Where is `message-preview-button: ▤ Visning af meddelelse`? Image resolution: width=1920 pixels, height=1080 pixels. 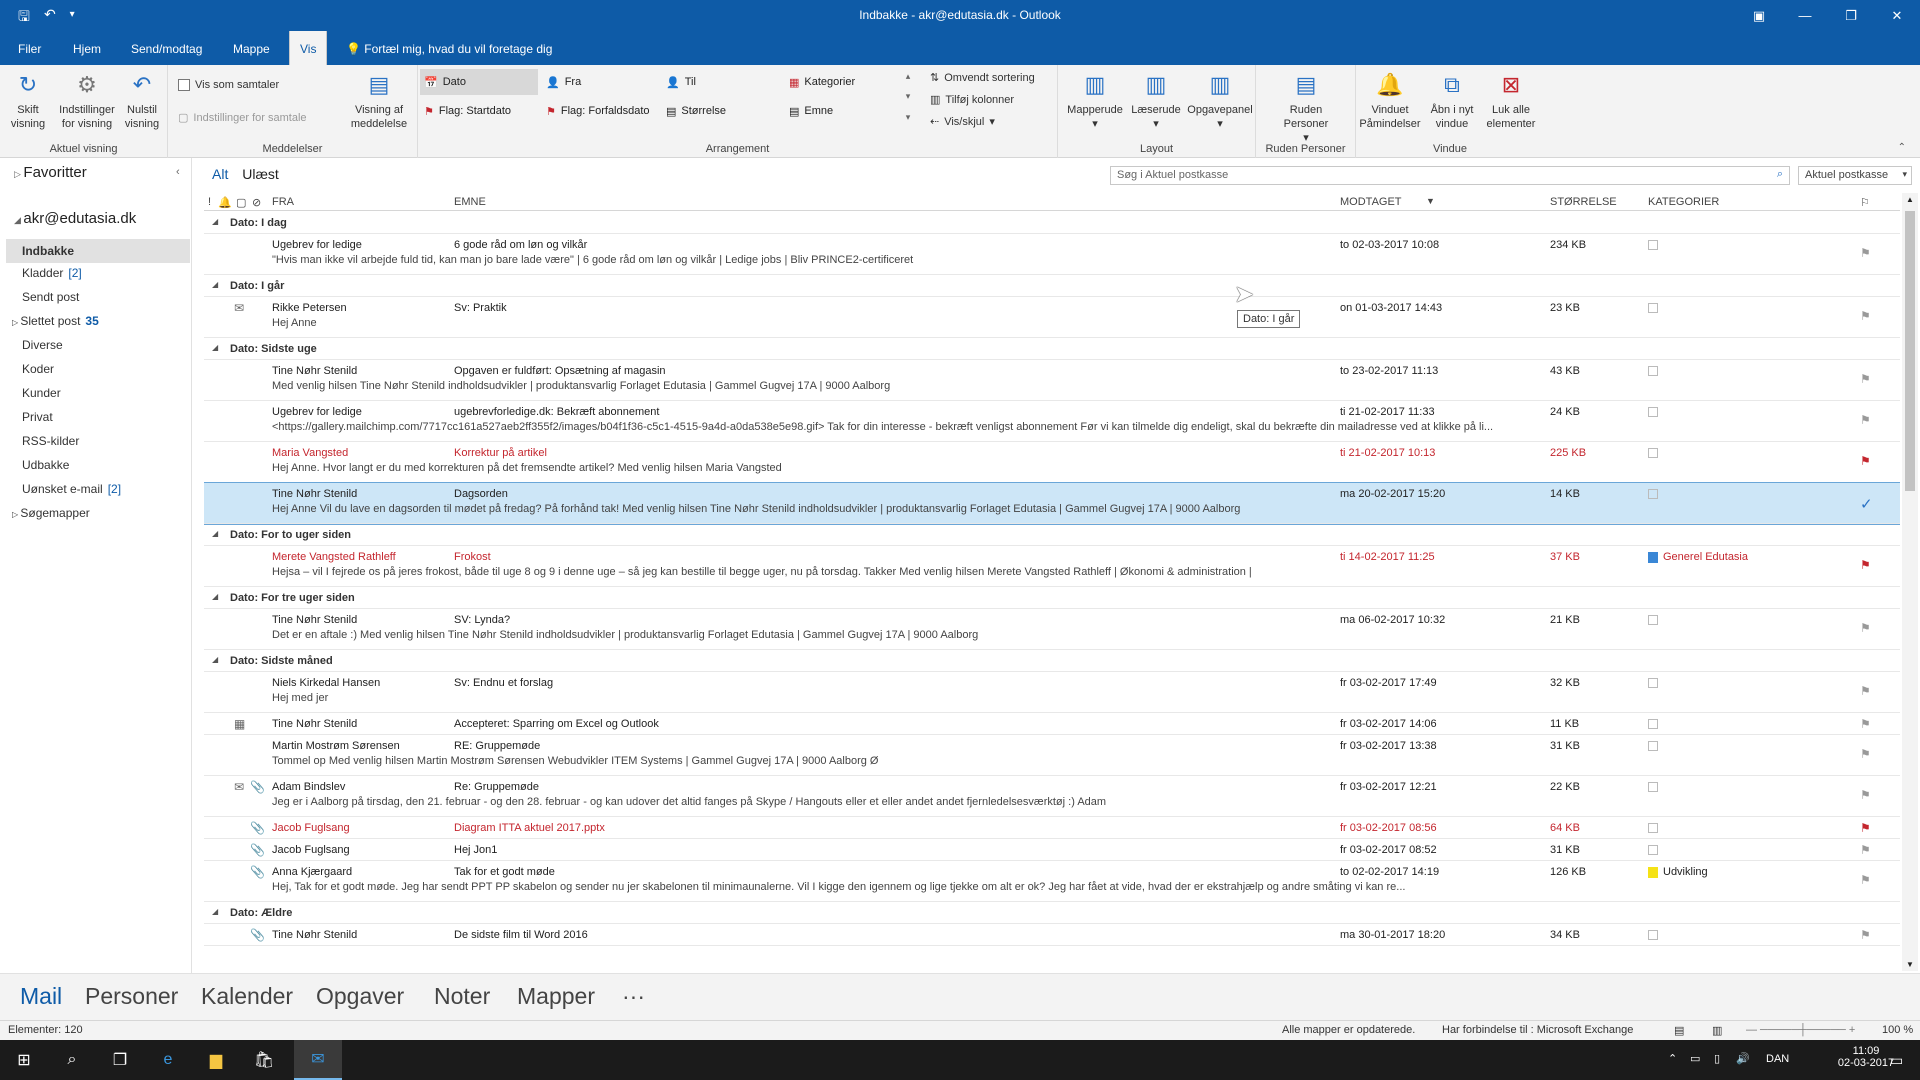
message-preview-button: ▤ Visning af meddelelse is located at coordinates (379, 100).